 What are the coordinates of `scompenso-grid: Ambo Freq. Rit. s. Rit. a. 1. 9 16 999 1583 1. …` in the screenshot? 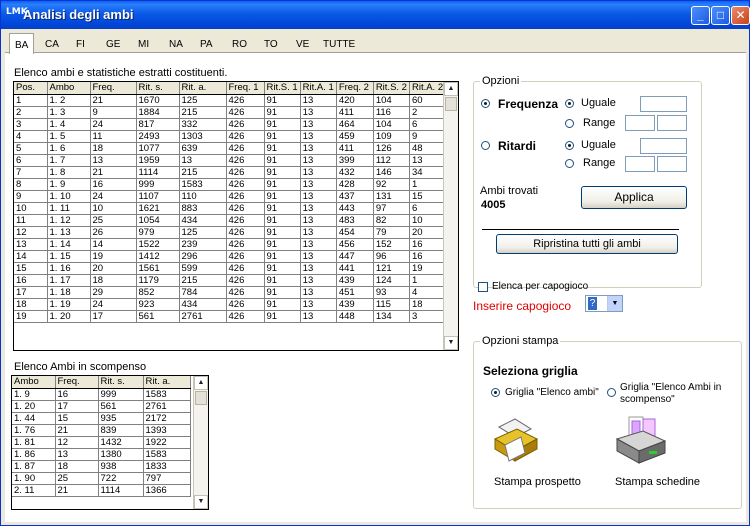 It's located at (110, 442).